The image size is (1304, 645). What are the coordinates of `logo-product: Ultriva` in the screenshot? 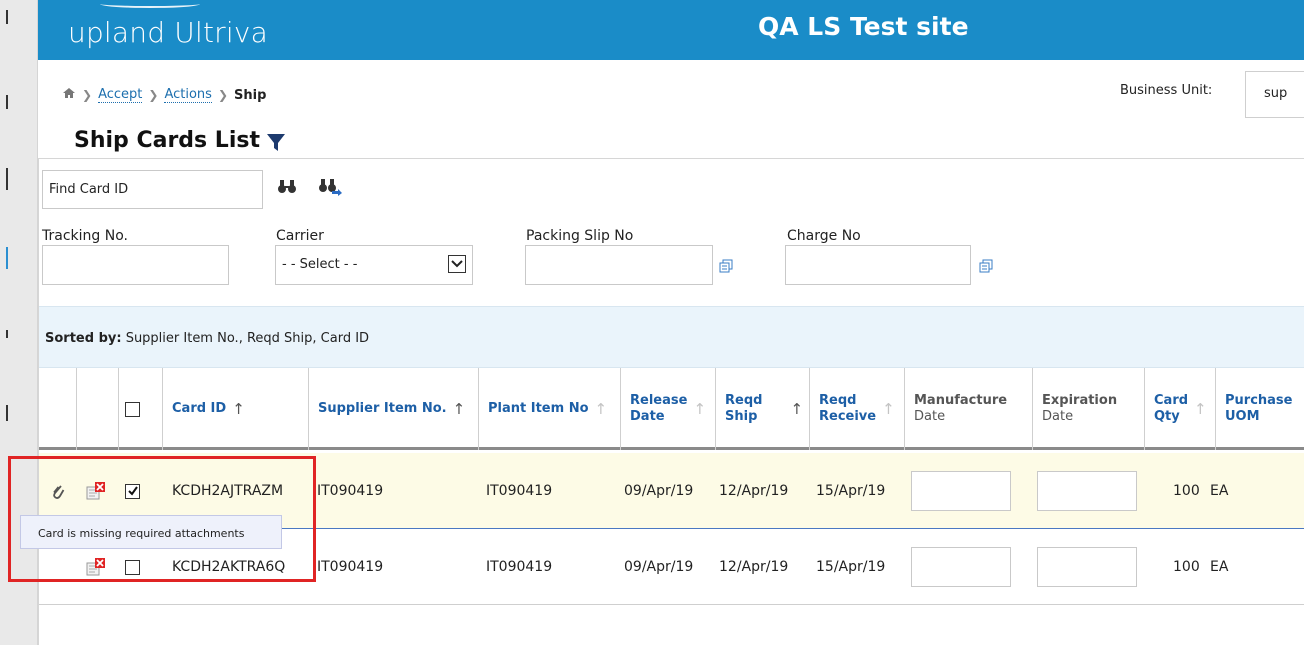 It's located at (221, 32).